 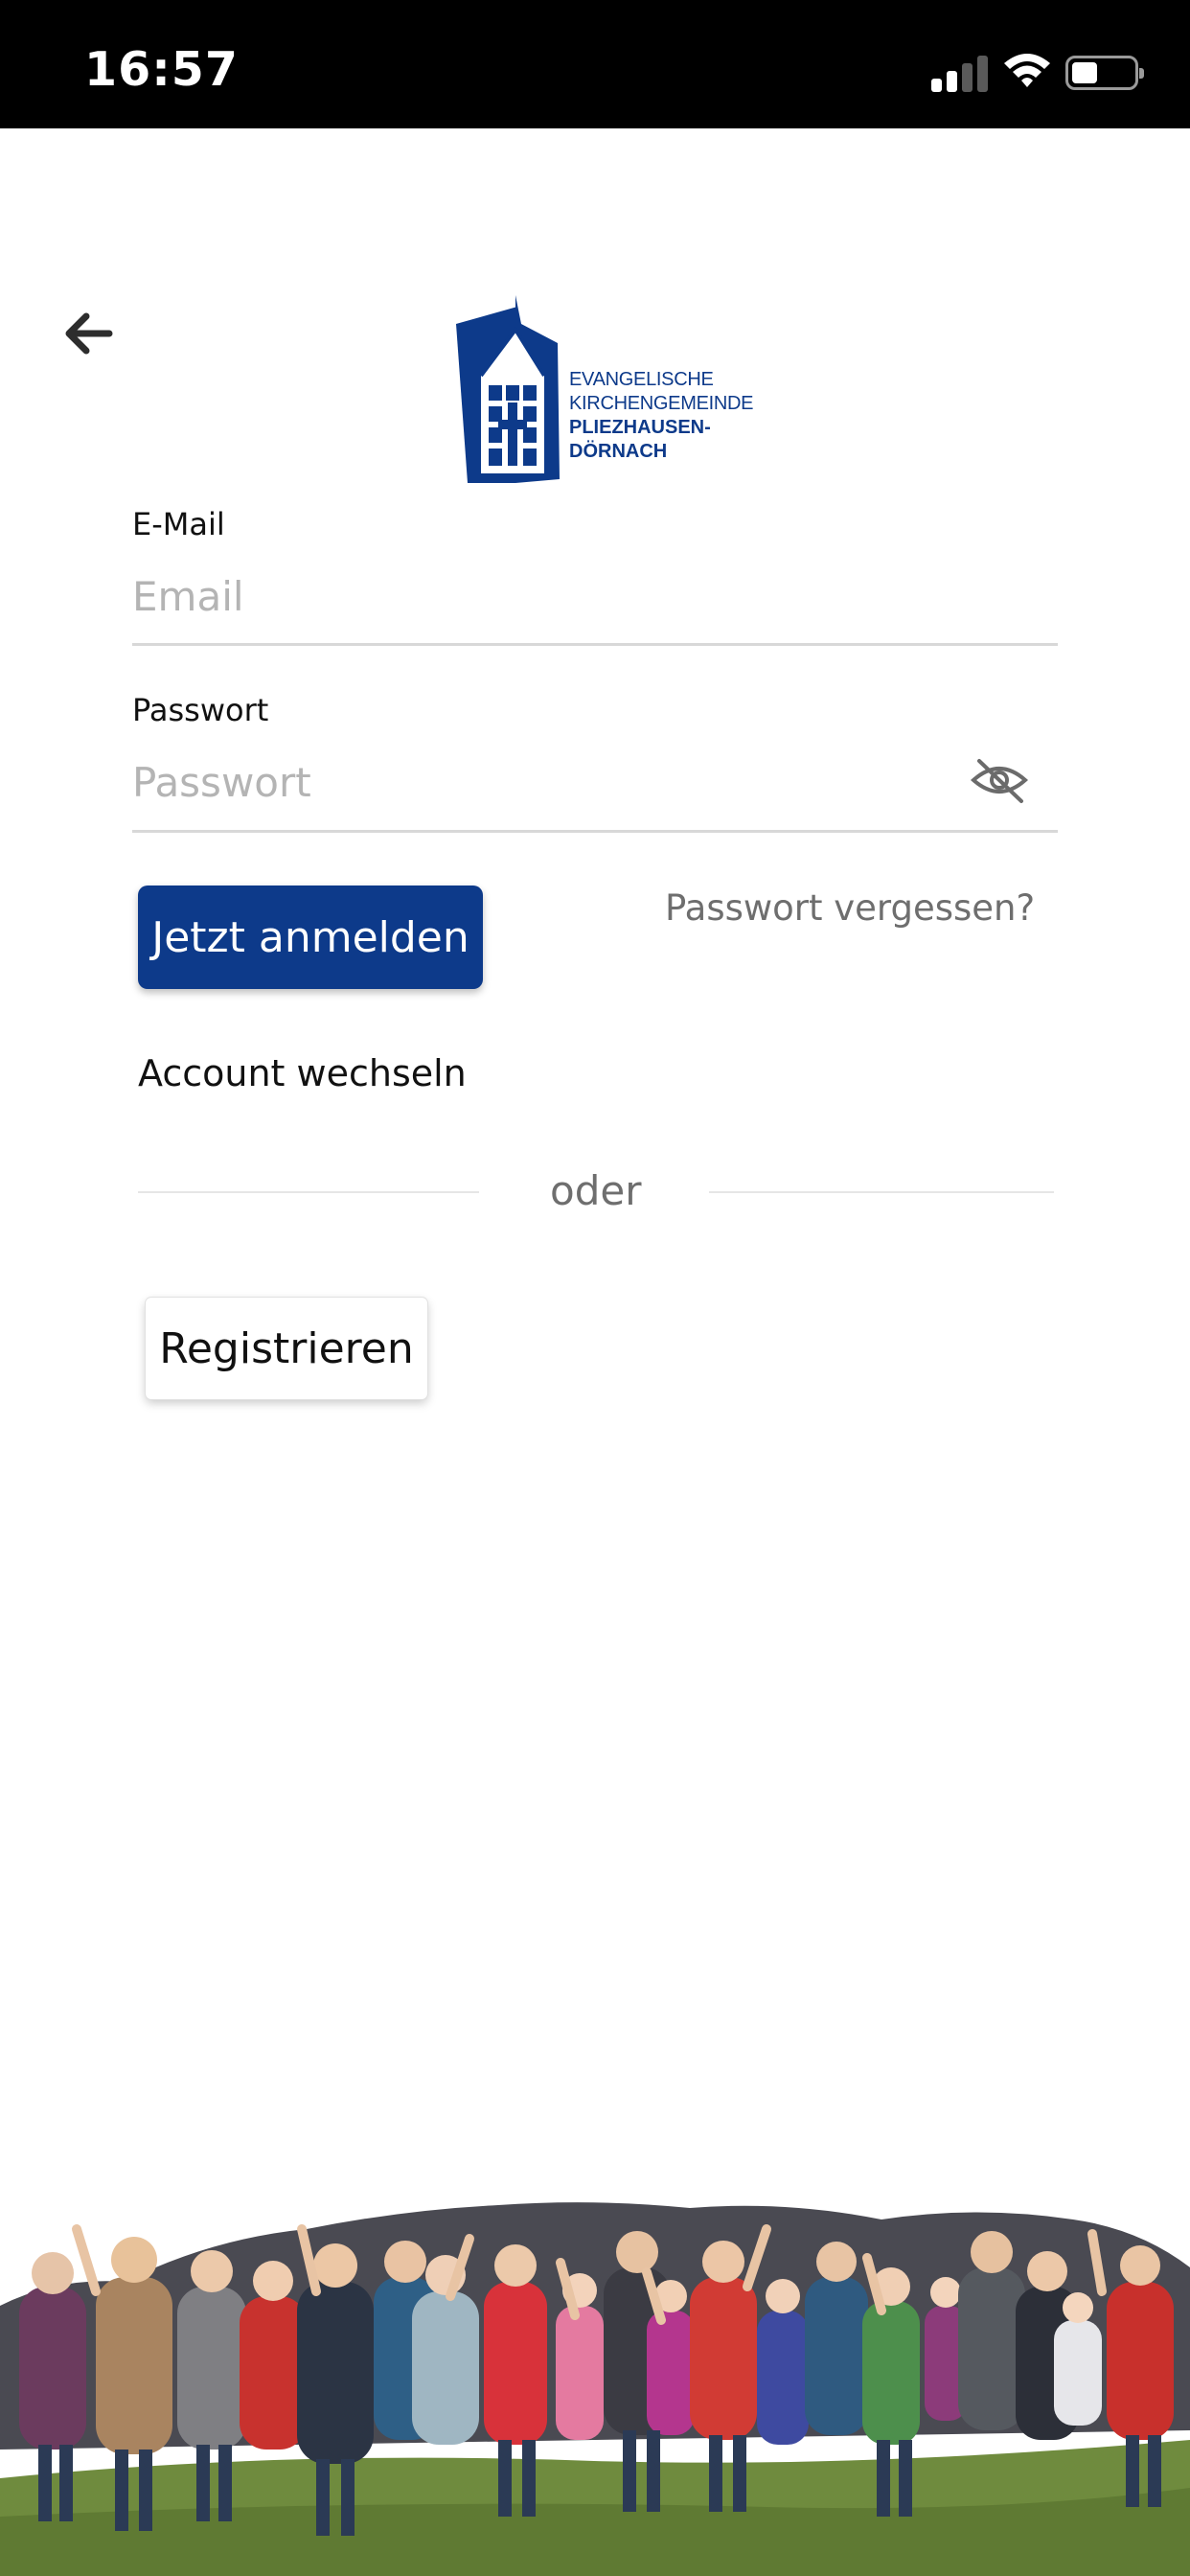 I want to click on back-arrow-icon, so click(x=88, y=333).